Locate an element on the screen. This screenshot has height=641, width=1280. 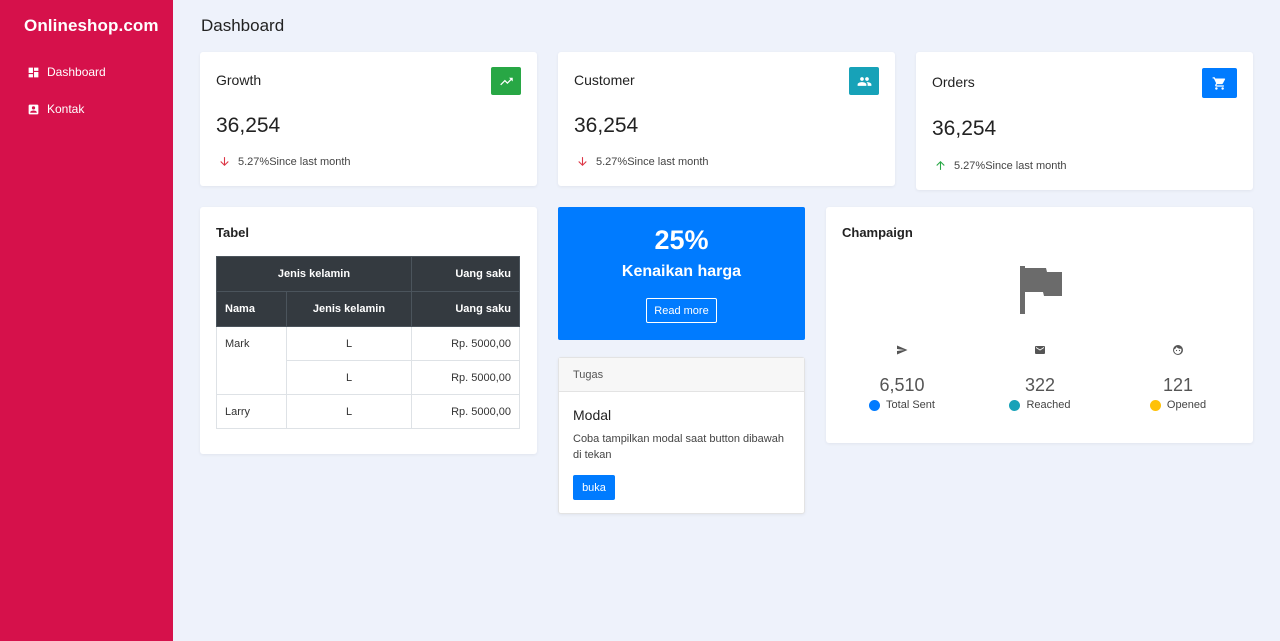
stat-label: Reached is located at coordinates (1048, 405).